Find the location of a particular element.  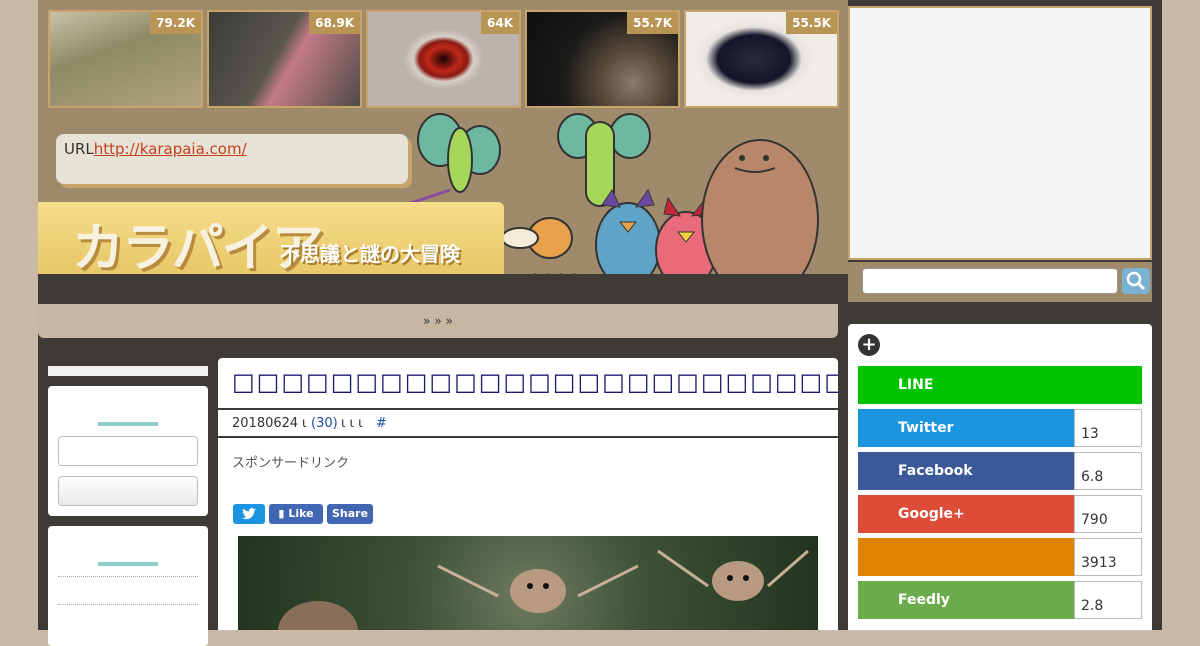

facebook-share-count: 6.8 is located at coordinates (1108, 471).